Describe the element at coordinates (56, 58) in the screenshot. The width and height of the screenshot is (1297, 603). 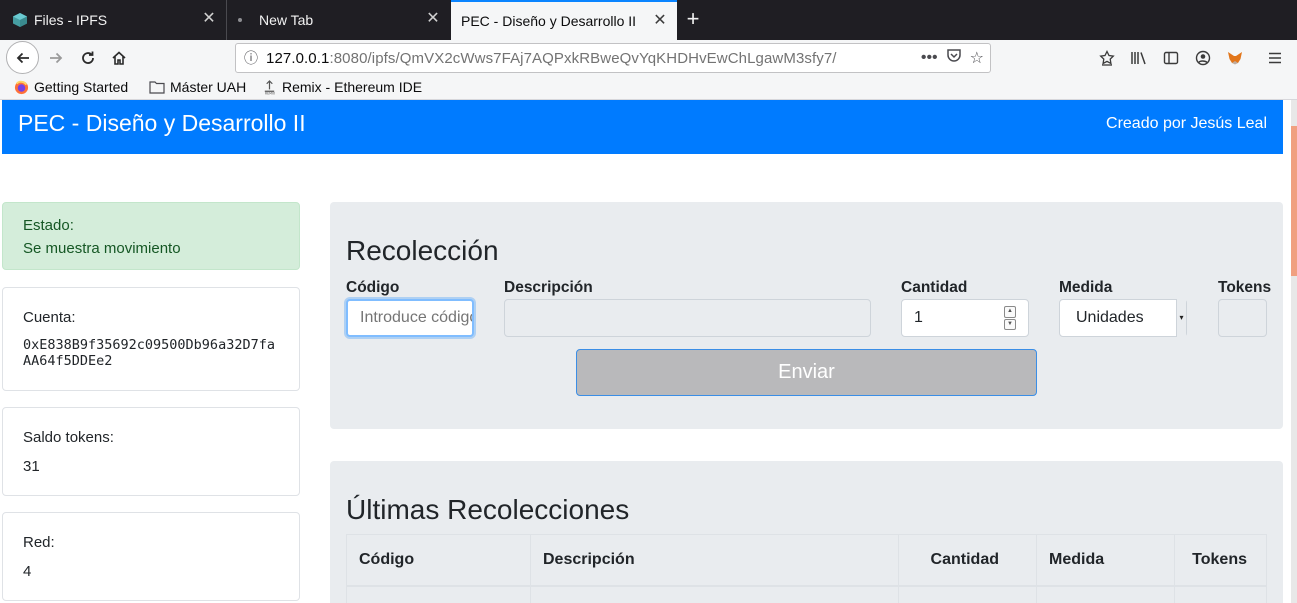
I see `forward-arrow-icon` at that location.